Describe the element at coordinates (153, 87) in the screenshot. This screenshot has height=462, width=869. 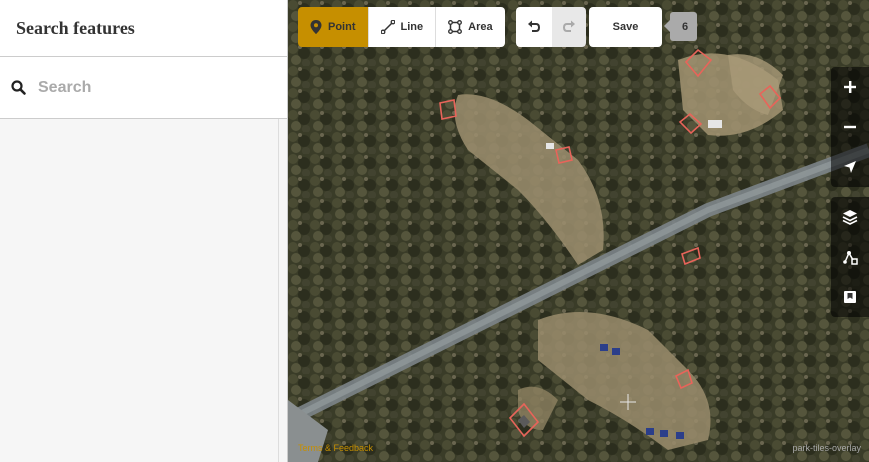
I see `search-input` at that location.